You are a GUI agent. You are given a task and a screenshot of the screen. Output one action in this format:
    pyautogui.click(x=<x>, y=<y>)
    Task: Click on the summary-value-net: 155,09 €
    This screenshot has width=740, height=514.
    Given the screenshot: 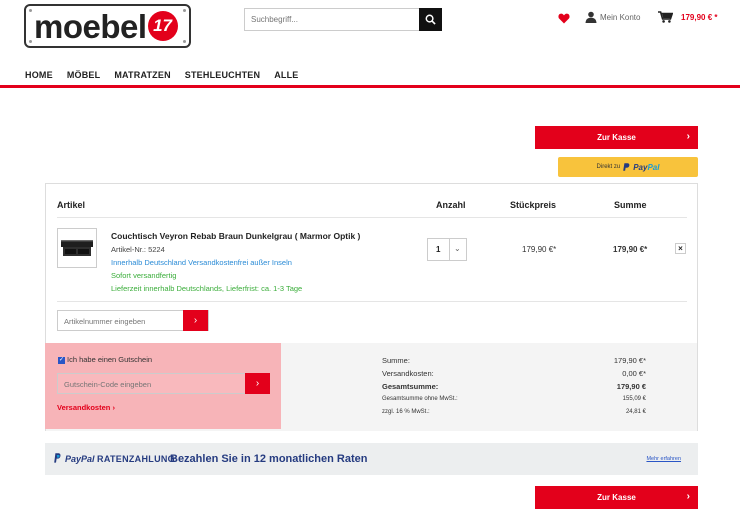 What is the action you would take?
    pyautogui.click(x=634, y=399)
    